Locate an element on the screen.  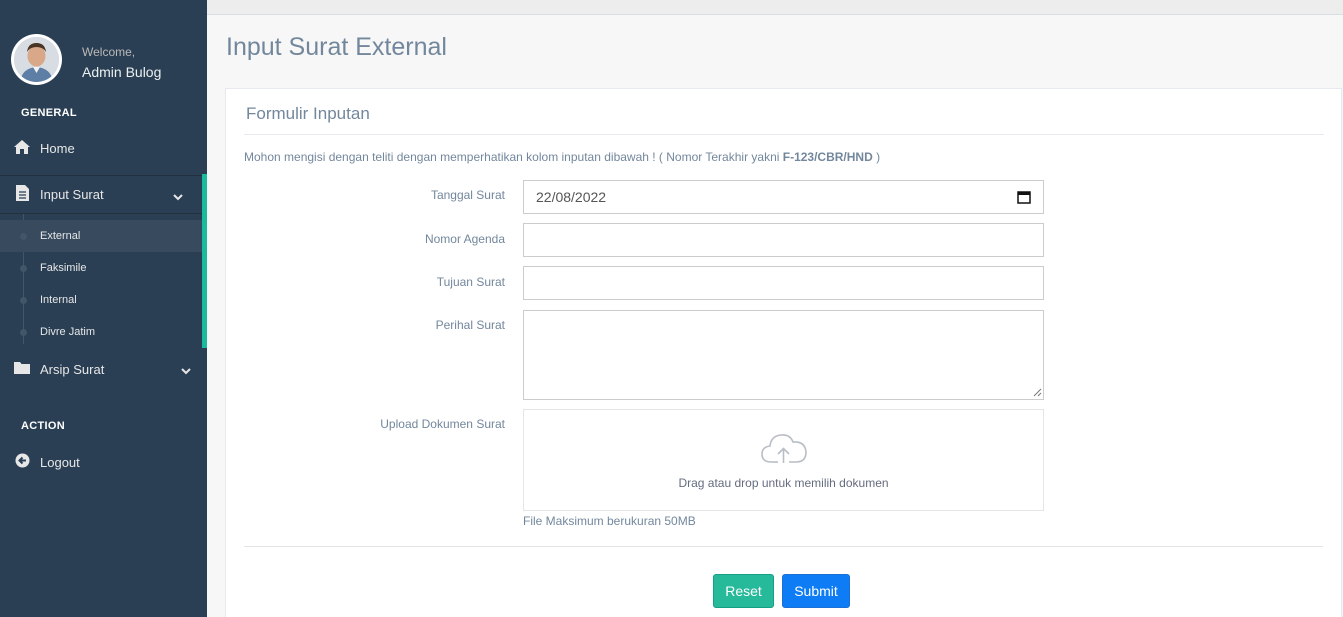
tanggal-surat-label: Tanggal Surat is located at coordinates (467, 195).